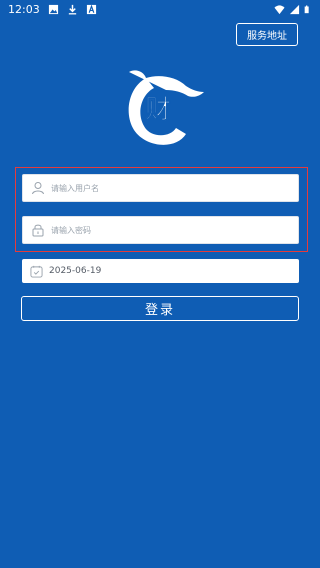 This screenshot has height=568, width=320. What do you see at coordinates (160, 271) in the screenshot?
I see `date-picker-field: 2025-06-19` at bounding box center [160, 271].